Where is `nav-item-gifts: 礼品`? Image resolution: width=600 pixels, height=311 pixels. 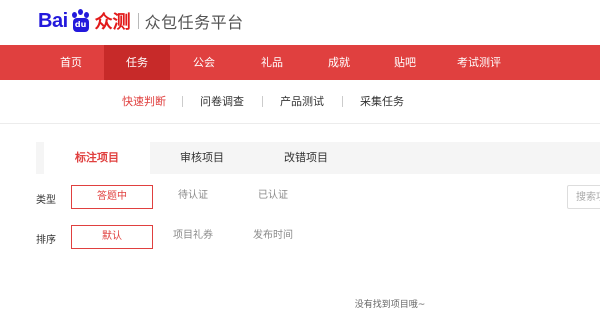
nav-item-gifts: 礼品 is located at coordinates (272, 62).